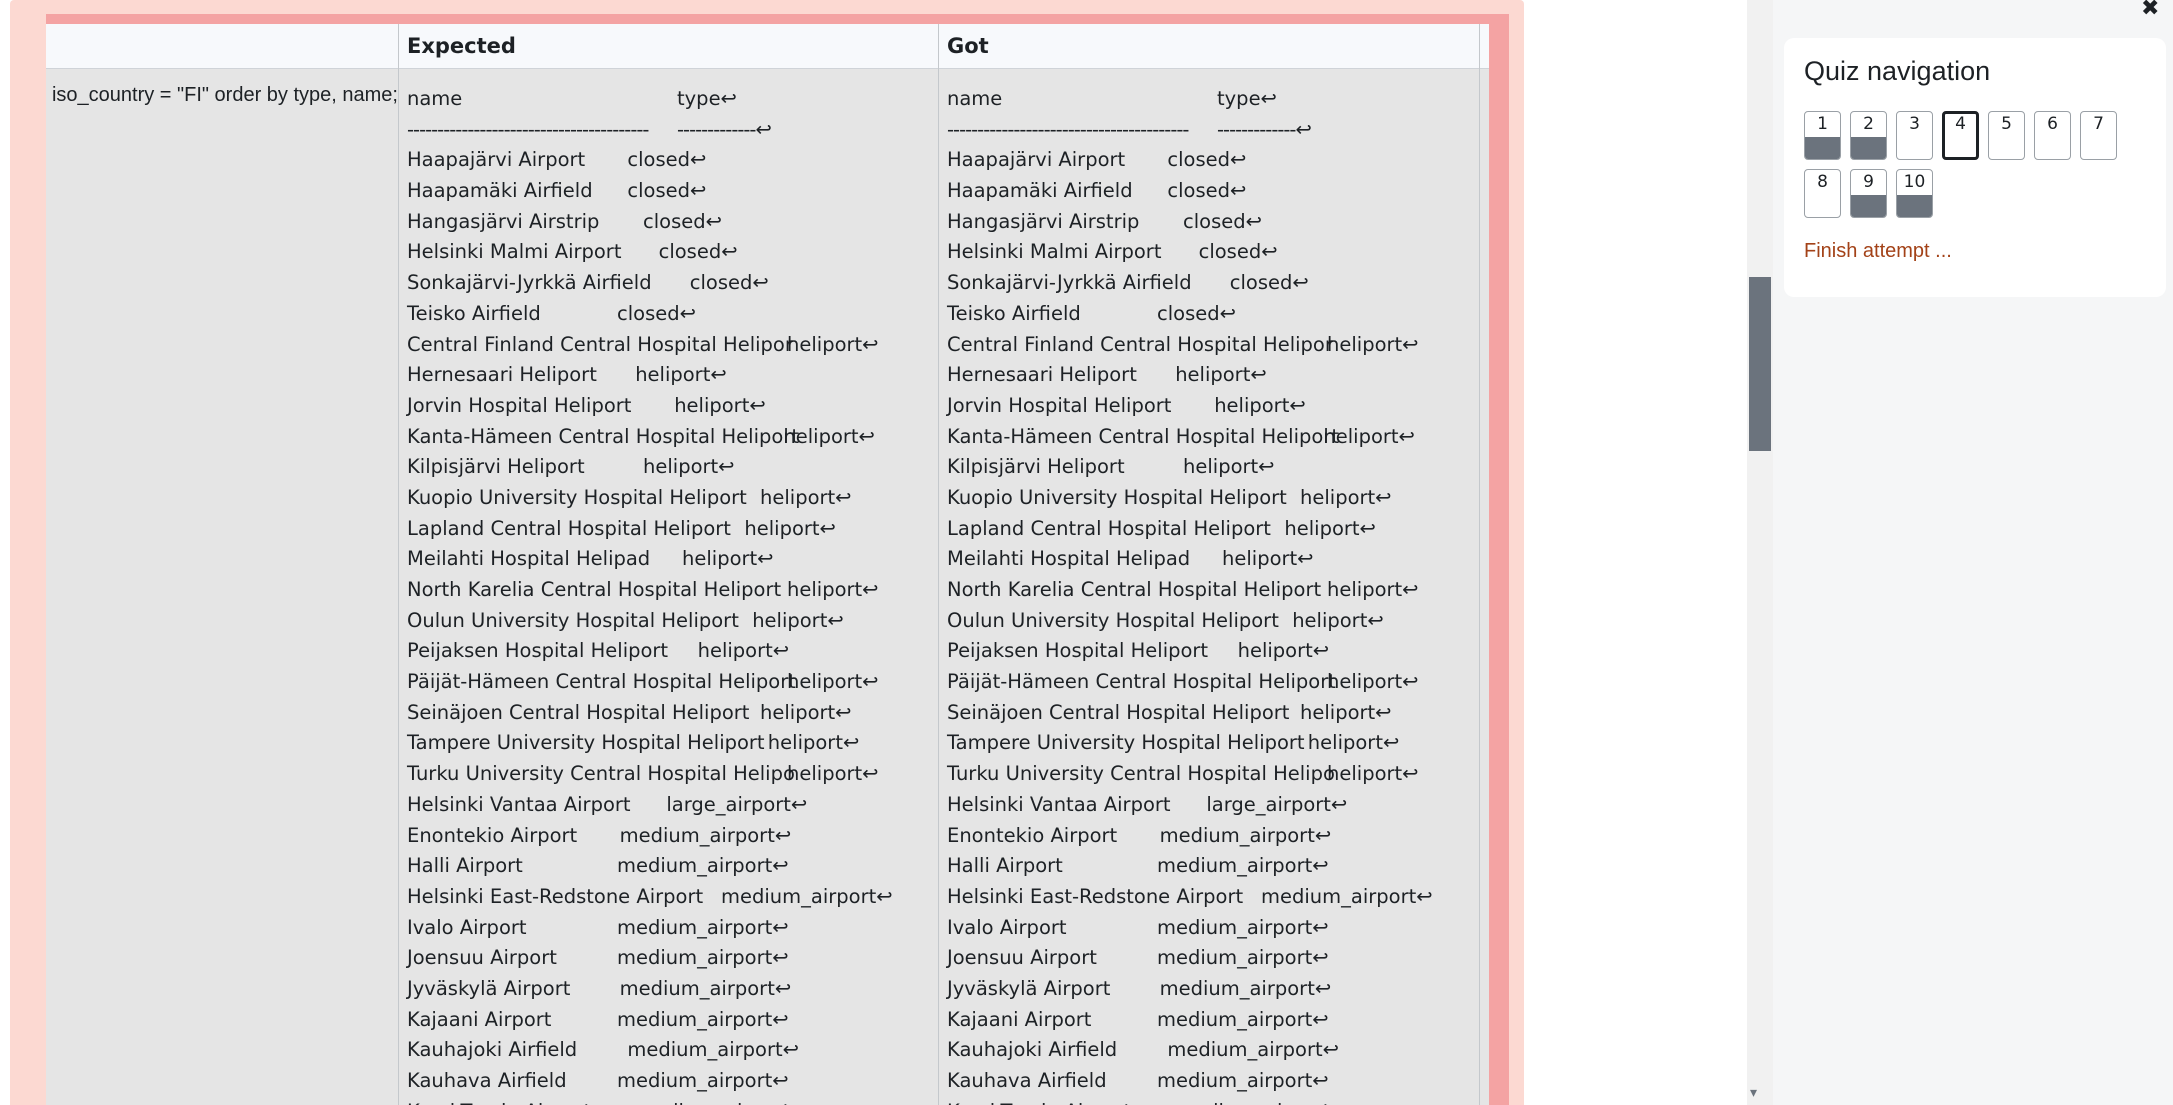 The width and height of the screenshot is (2173, 1105). I want to click on question-button-1: 1, so click(1822, 135).